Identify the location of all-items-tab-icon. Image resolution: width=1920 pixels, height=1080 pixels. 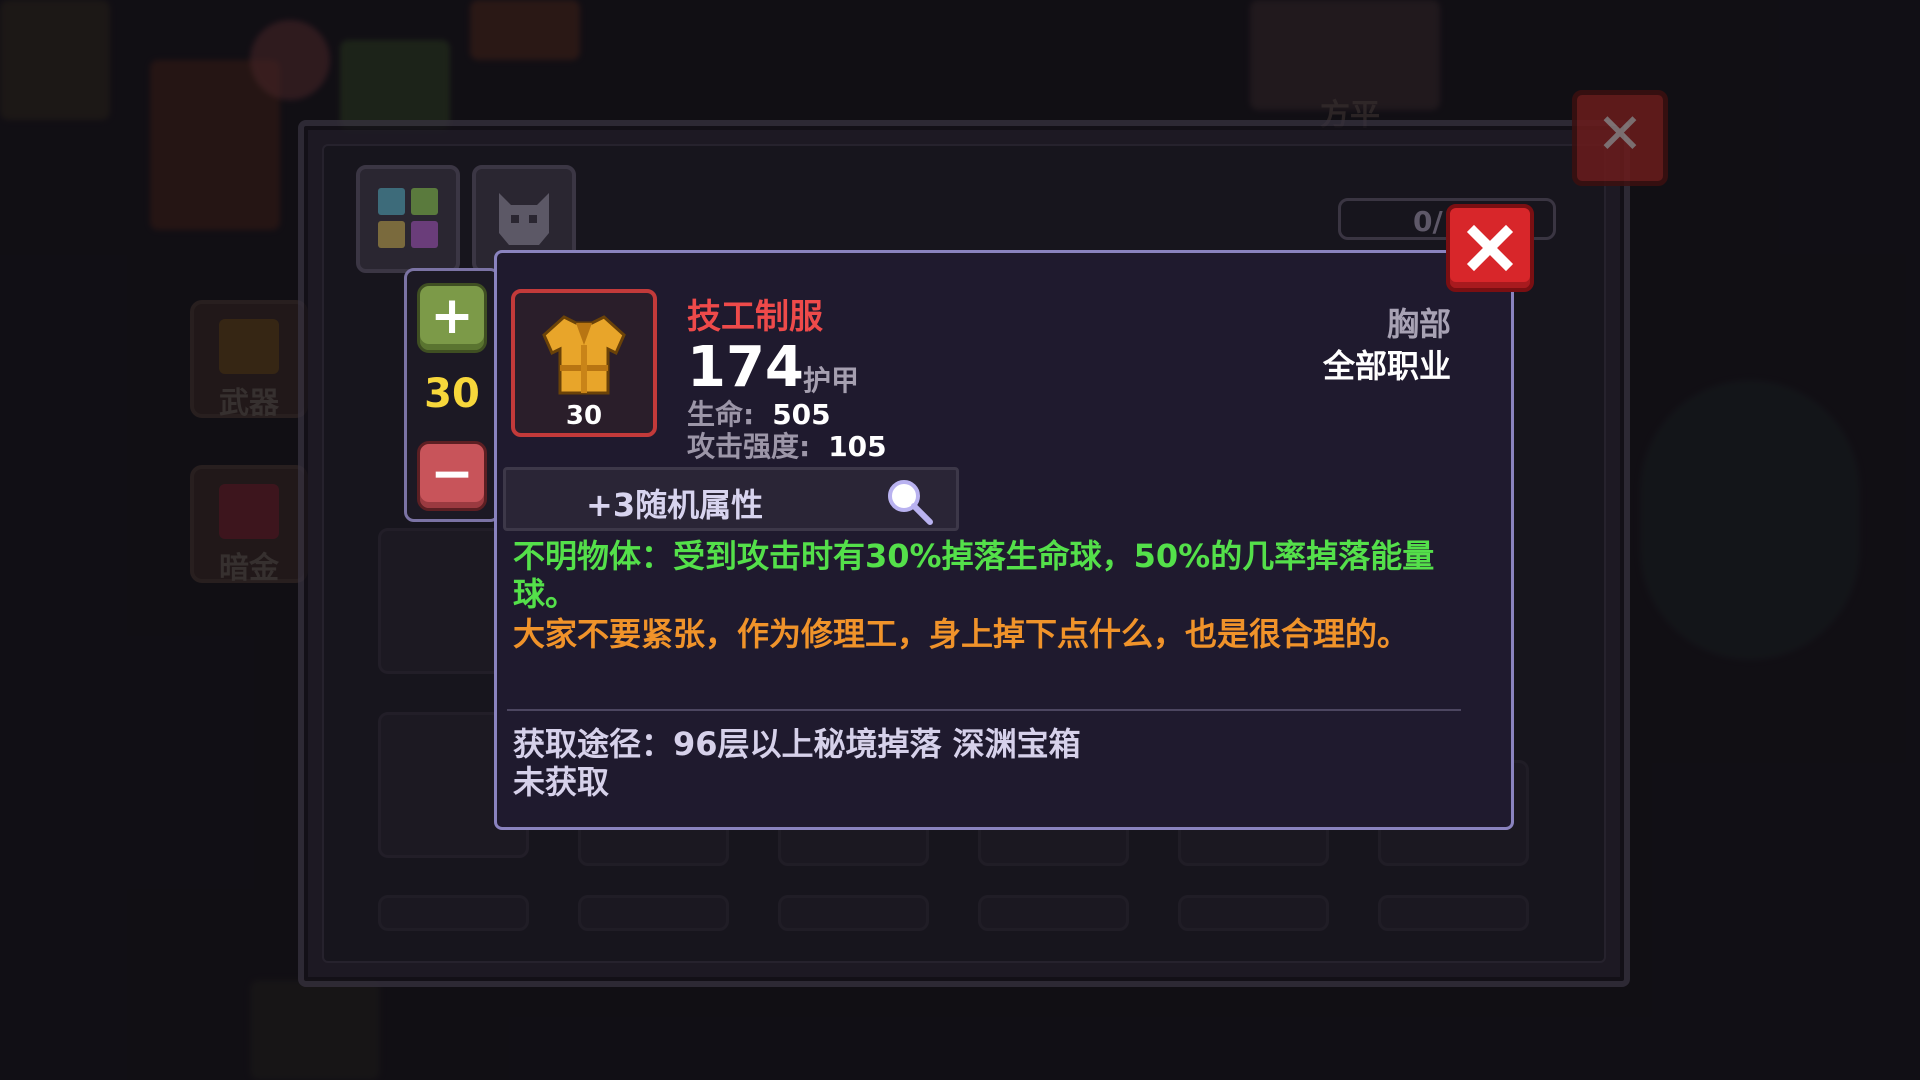
(408, 218).